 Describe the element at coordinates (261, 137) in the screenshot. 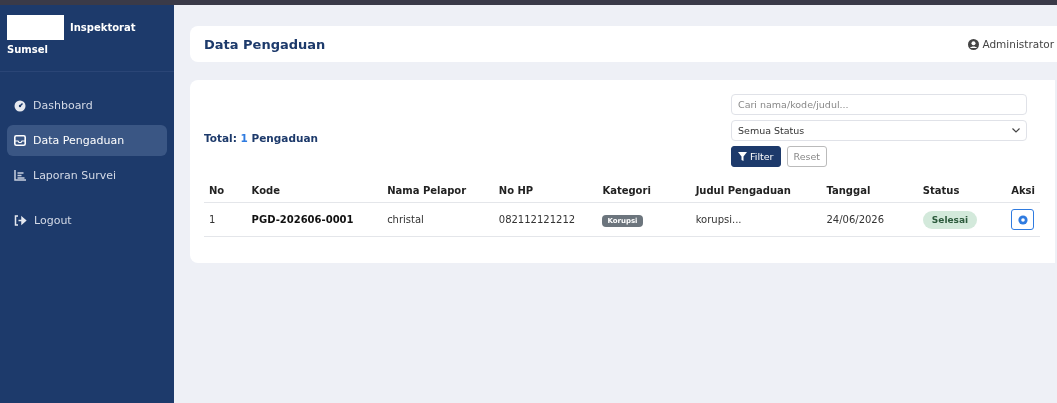

I see `total-count: Total: 1 Pengaduan` at that location.